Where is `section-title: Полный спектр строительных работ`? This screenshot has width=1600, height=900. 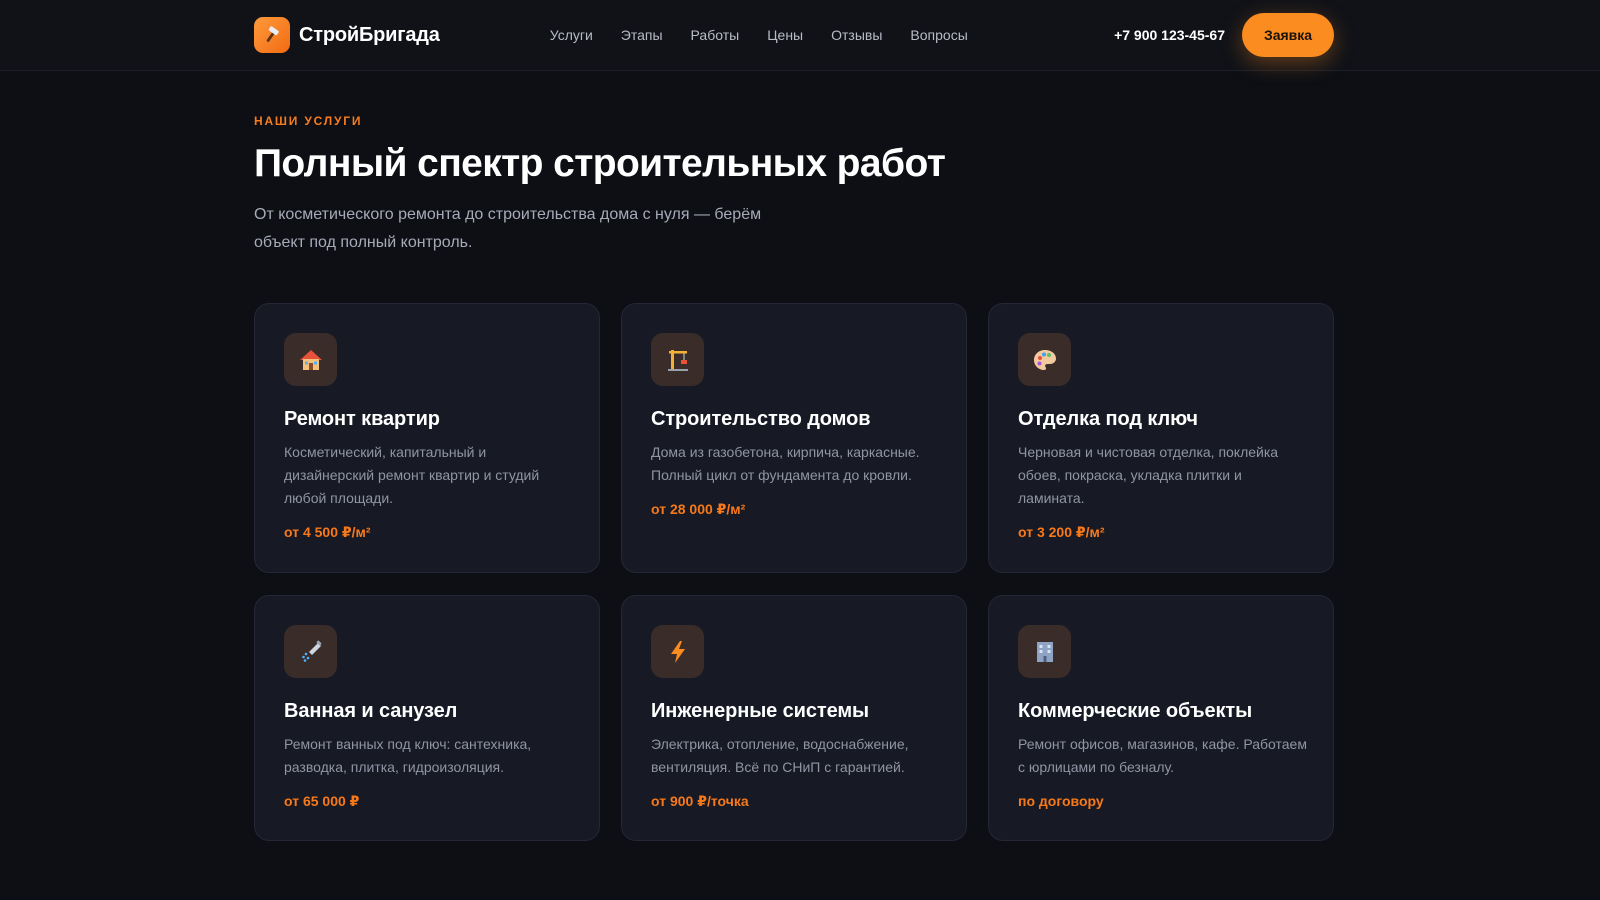 section-title: Полный спектр строительных работ is located at coordinates (600, 163).